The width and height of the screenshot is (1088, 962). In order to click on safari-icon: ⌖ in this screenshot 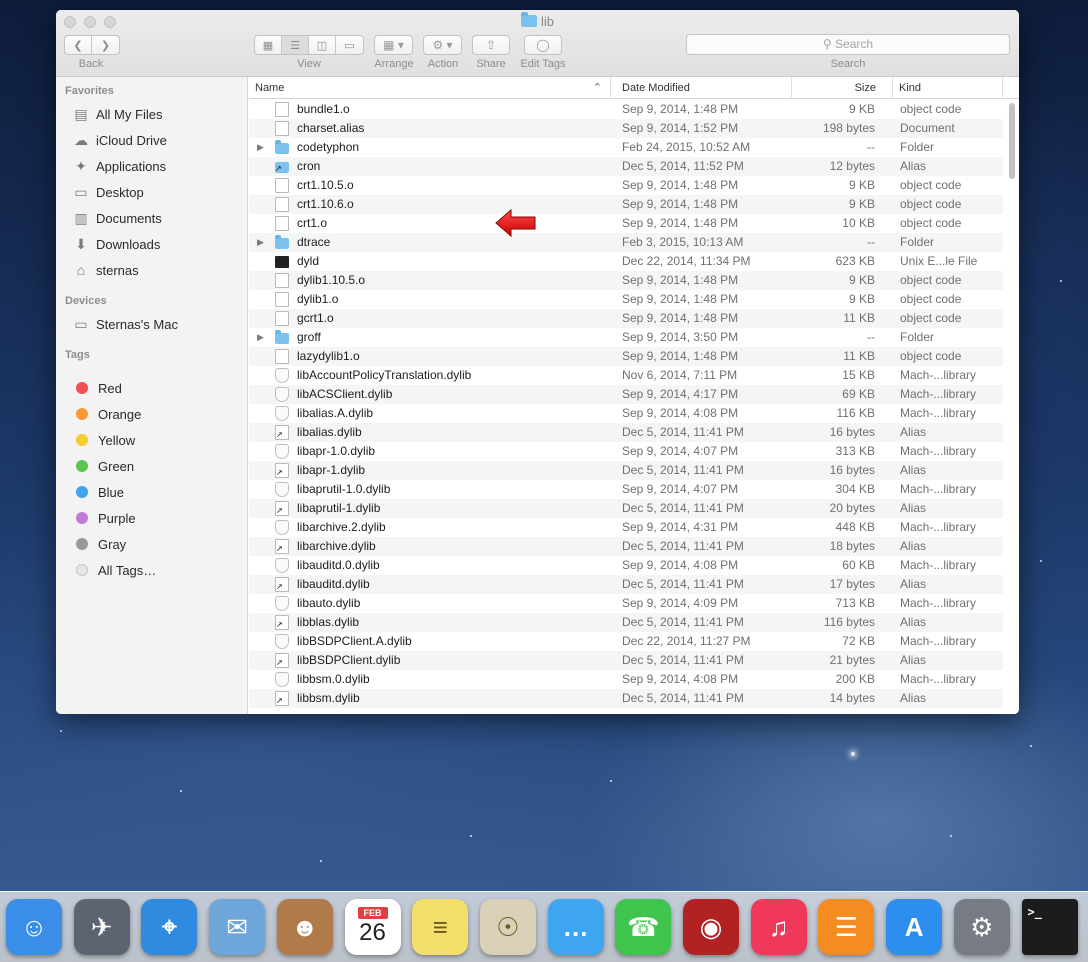, I will do `click(169, 927)`.